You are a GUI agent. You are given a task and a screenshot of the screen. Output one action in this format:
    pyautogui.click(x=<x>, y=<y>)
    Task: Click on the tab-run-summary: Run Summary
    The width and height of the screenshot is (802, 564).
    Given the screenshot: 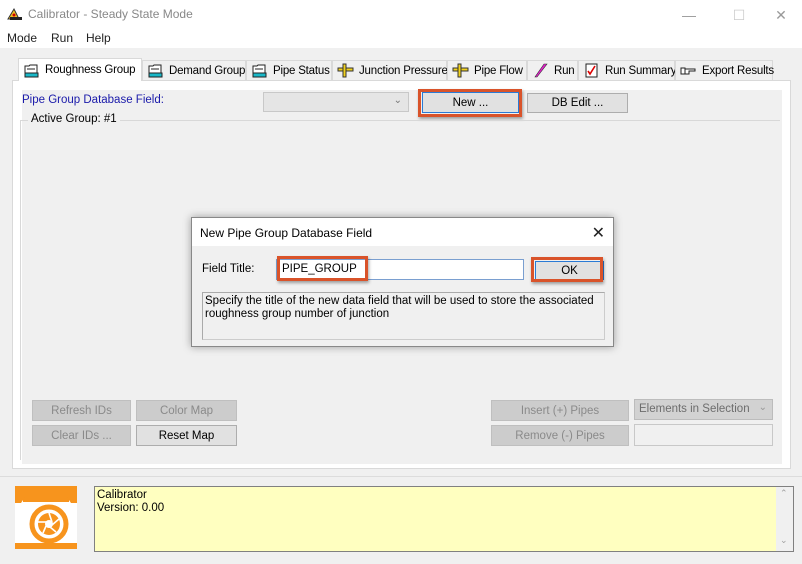 What is the action you would take?
    pyautogui.click(x=627, y=70)
    